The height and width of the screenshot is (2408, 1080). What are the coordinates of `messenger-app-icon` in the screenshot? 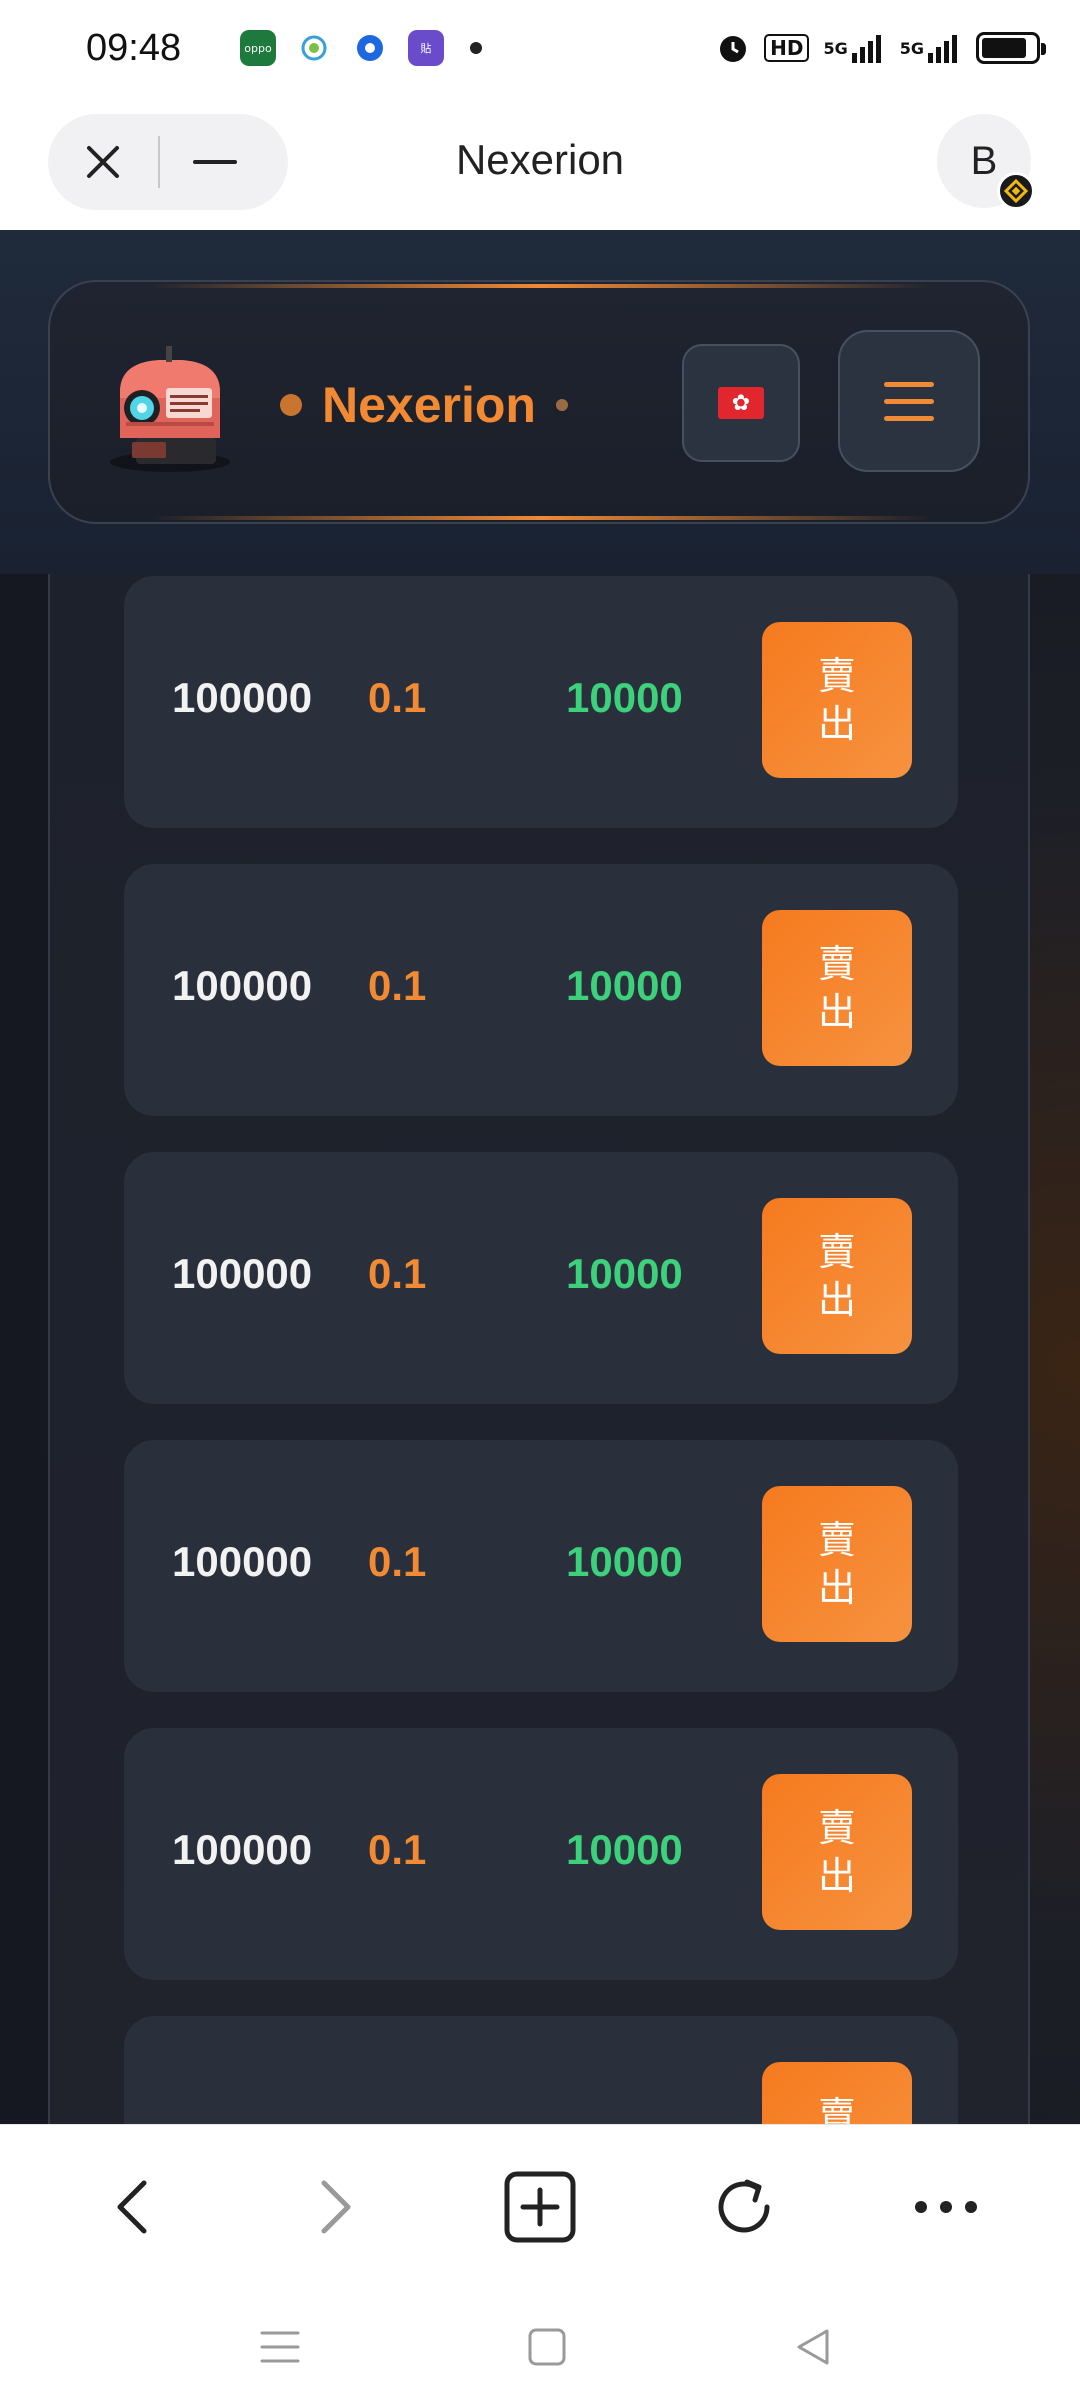 It's located at (370, 48).